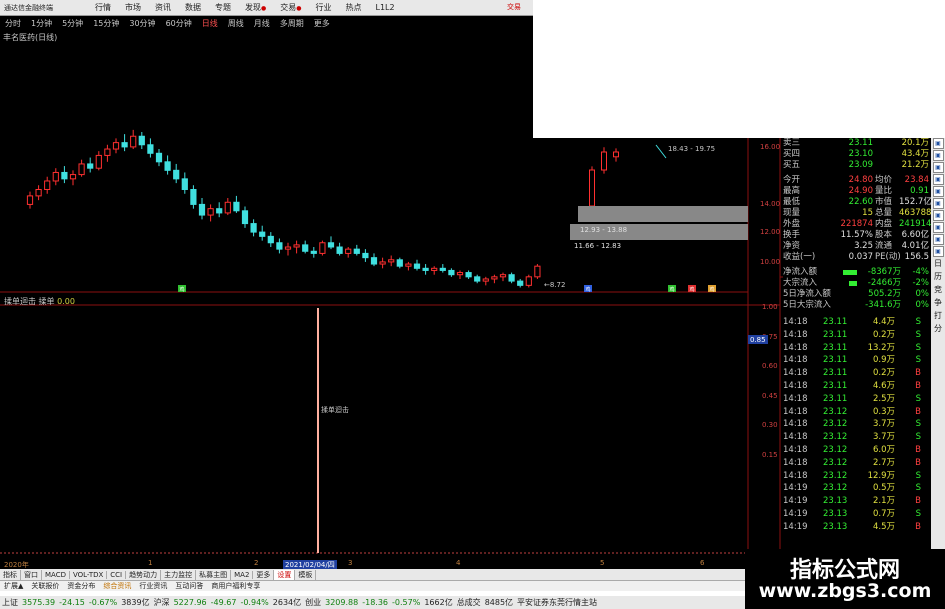 This screenshot has width=945, height=609. Describe the element at coordinates (189, 586) in the screenshot. I see `info-tab-5: 互动问答` at that location.